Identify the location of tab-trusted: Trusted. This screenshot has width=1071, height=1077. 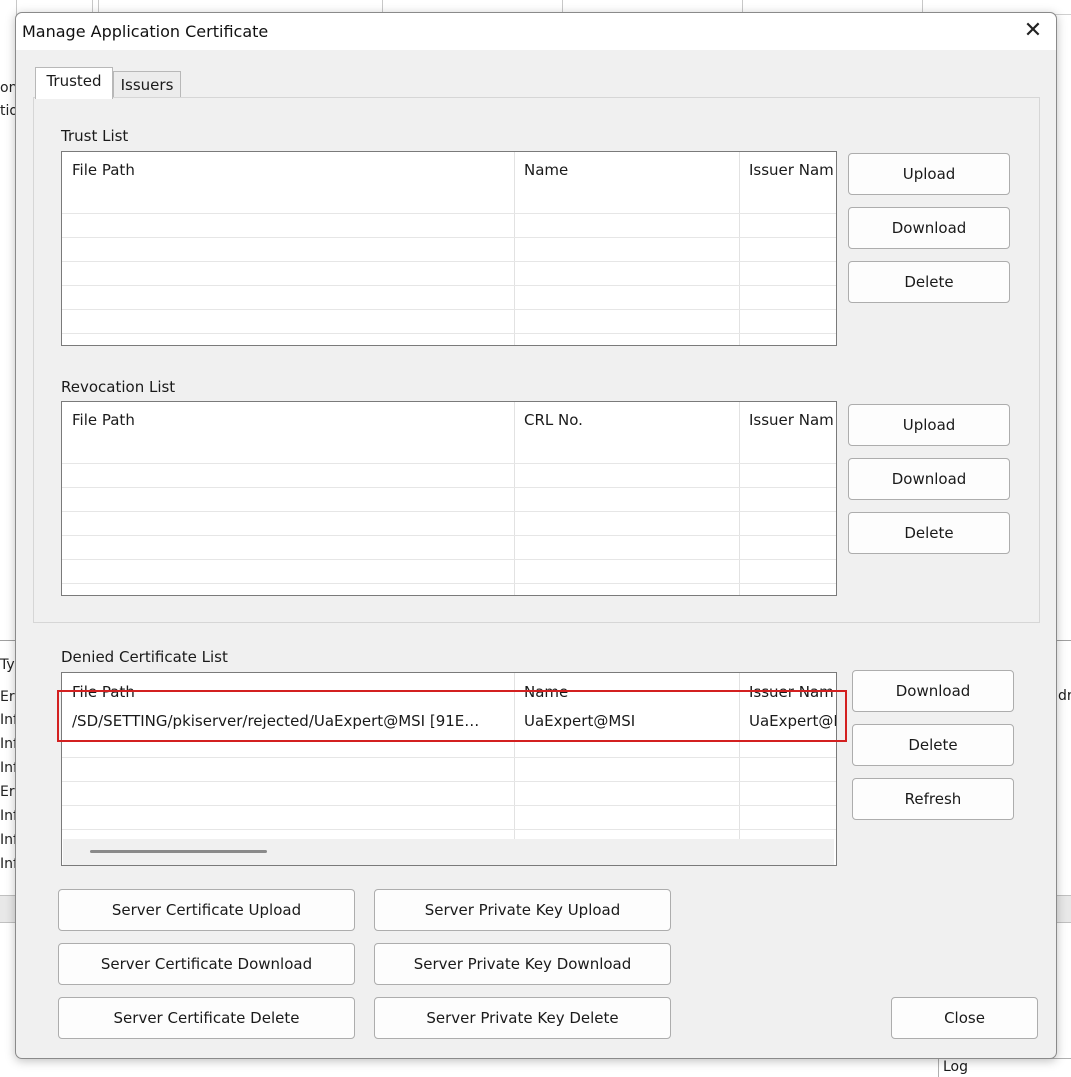
(74, 83).